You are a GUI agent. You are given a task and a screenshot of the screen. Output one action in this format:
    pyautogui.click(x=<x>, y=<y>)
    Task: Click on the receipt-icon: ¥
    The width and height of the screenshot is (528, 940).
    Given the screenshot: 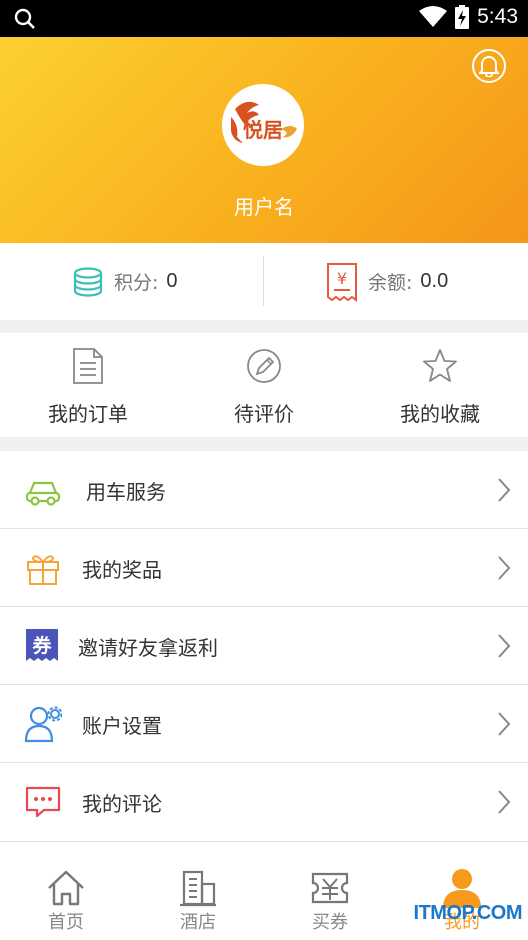 What is the action you would take?
    pyautogui.click(x=342, y=282)
    